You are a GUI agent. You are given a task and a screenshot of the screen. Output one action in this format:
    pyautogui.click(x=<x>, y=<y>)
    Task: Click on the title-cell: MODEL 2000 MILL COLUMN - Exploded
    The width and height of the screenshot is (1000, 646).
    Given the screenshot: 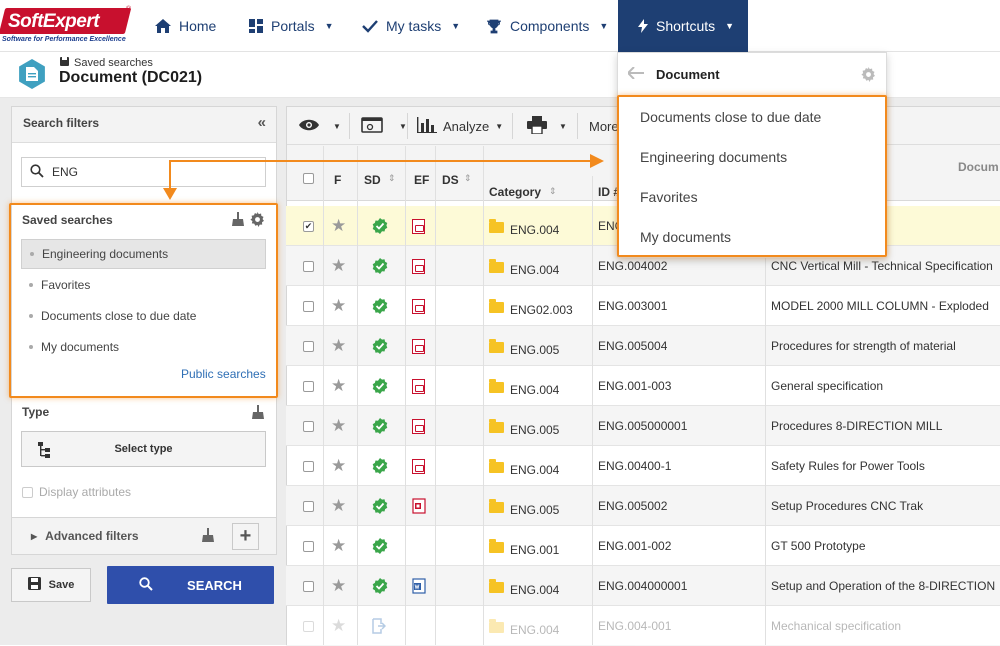 What is the action you would take?
    pyautogui.click(x=885, y=306)
    